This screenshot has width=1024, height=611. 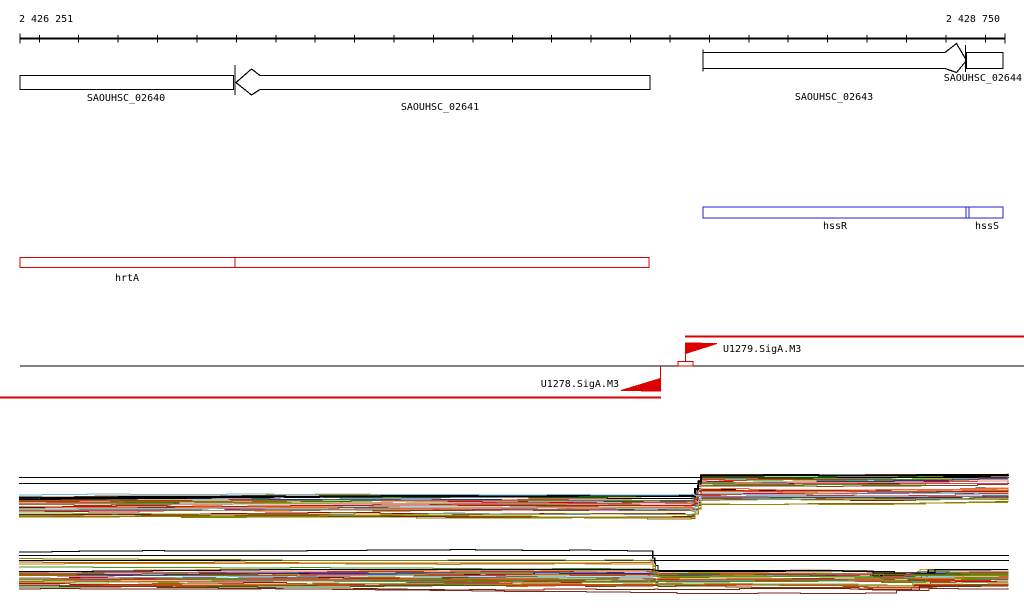 What do you see at coordinates (127, 278) in the screenshot?
I see `gene-label-hrta: hrtA` at bounding box center [127, 278].